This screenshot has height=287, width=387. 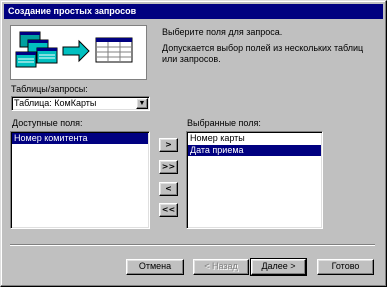 What do you see at coordinates (168, 145) in the screenshot?
I see `add-one-button: >` at bounding box center [168, 145].